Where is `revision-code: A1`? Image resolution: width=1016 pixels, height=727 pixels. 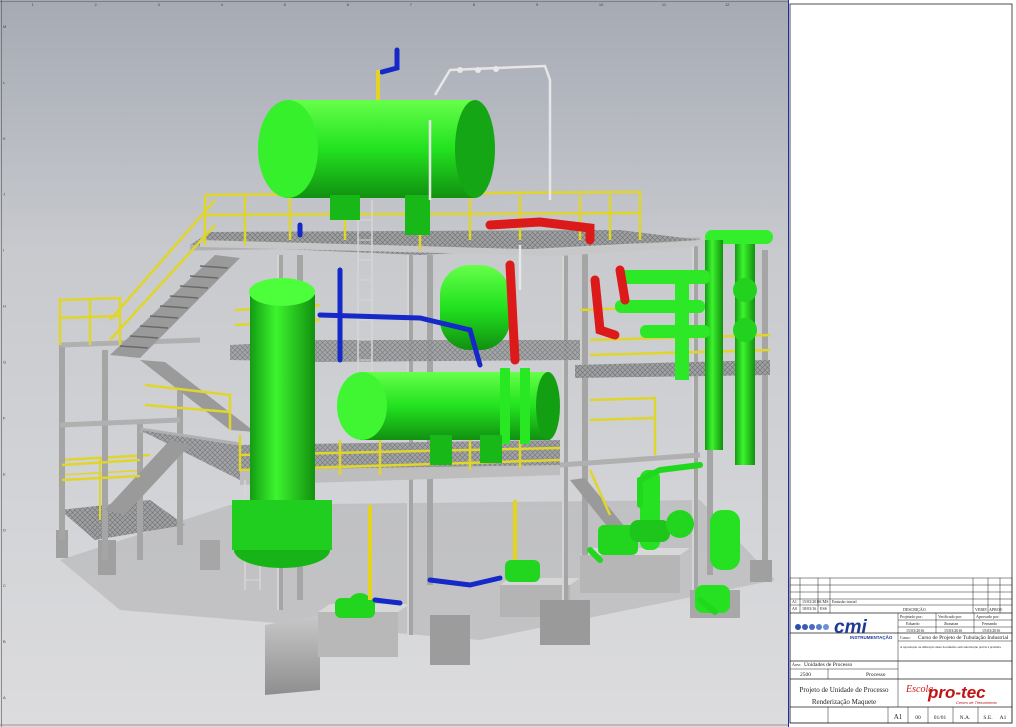
revision-code: A1 is located at coordinates (1003, 718).